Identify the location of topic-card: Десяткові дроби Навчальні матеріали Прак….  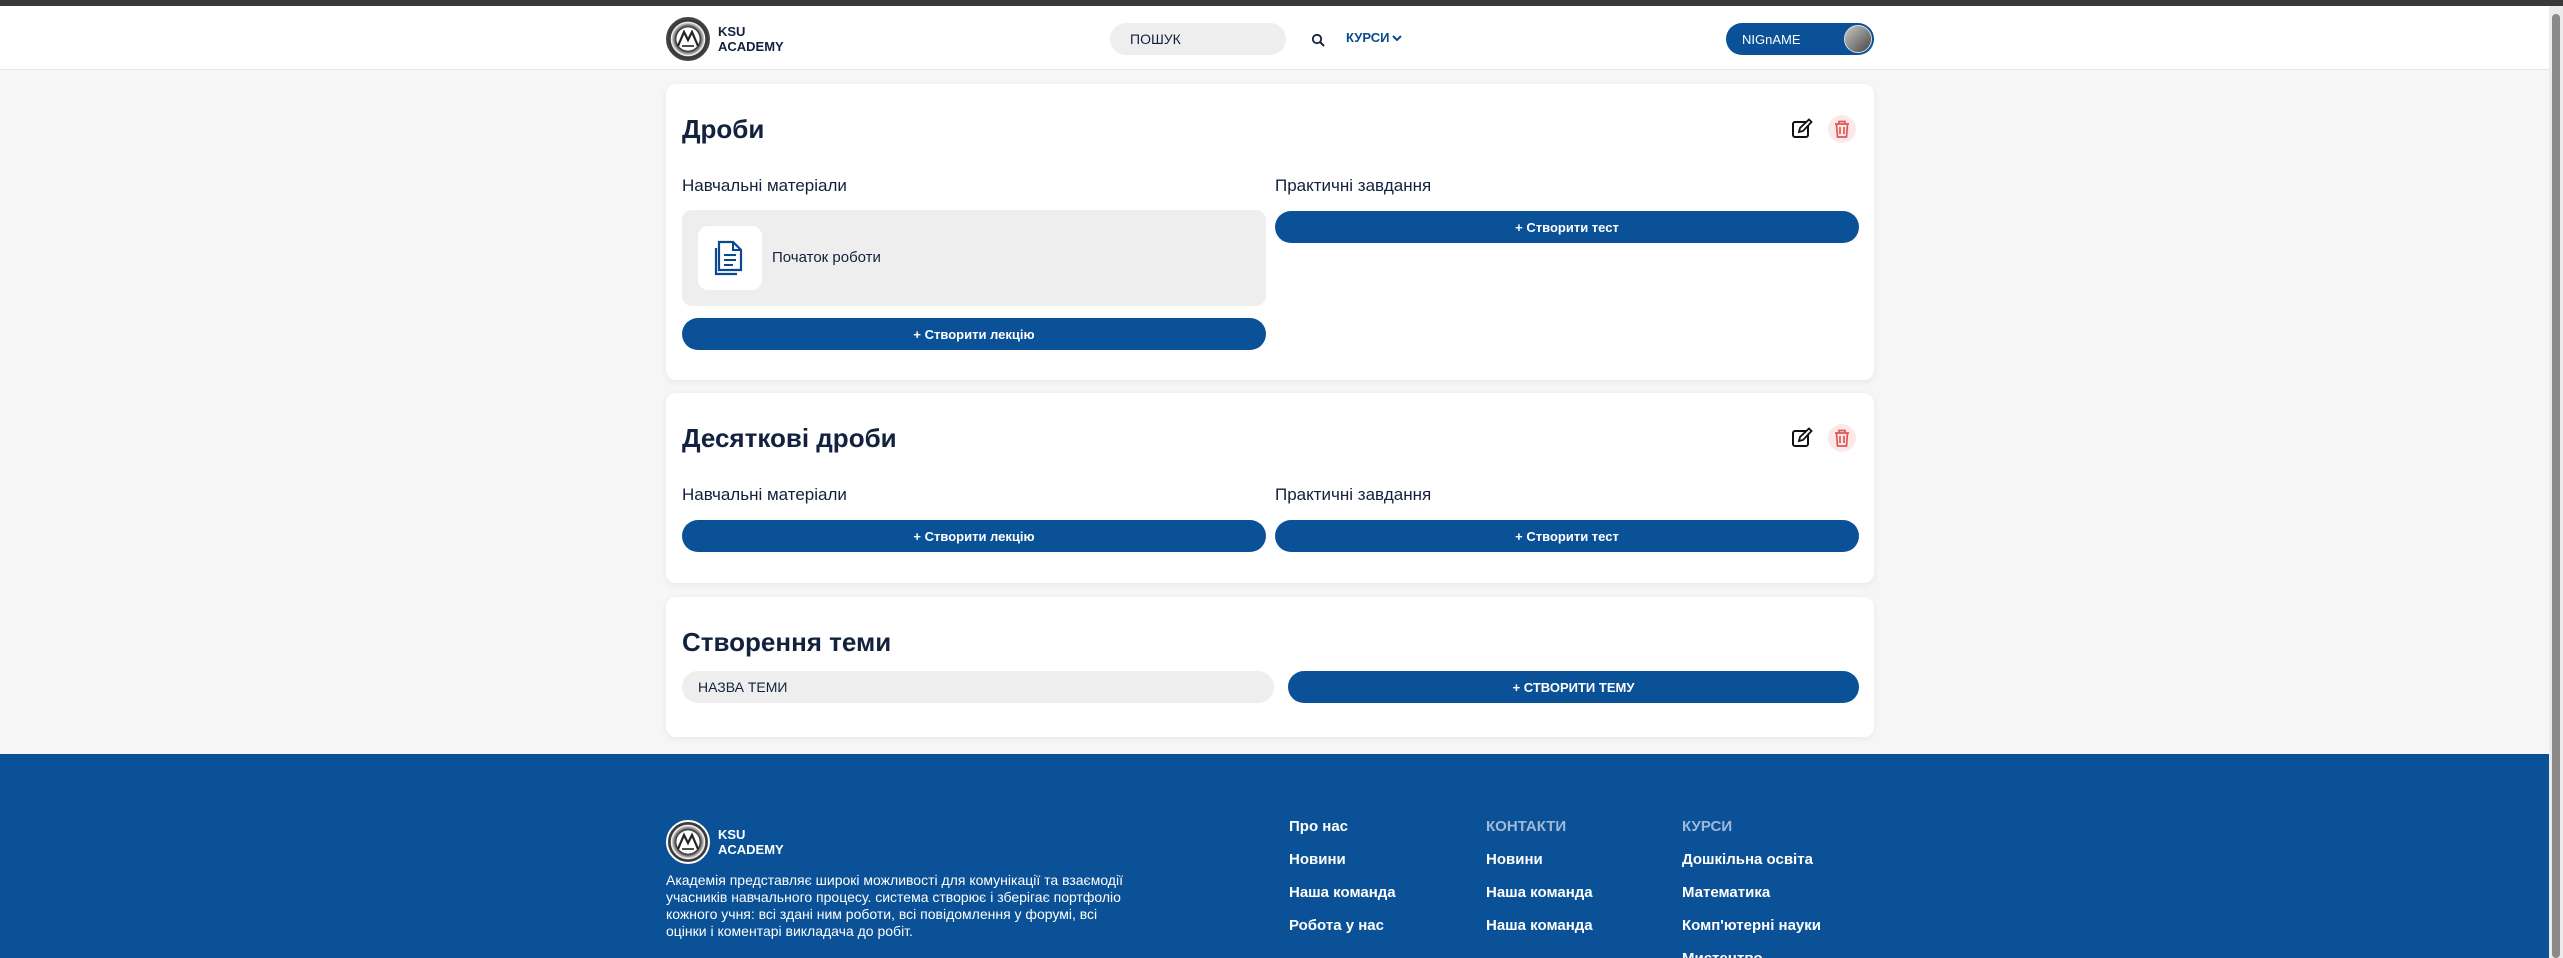
(1270, 488).